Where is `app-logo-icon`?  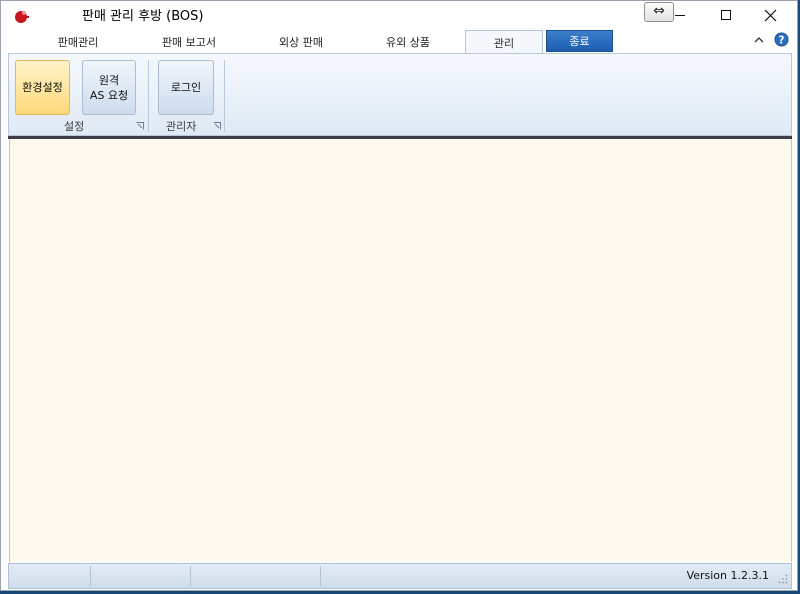
app-logo-icon is located at coordinates (22, 17).